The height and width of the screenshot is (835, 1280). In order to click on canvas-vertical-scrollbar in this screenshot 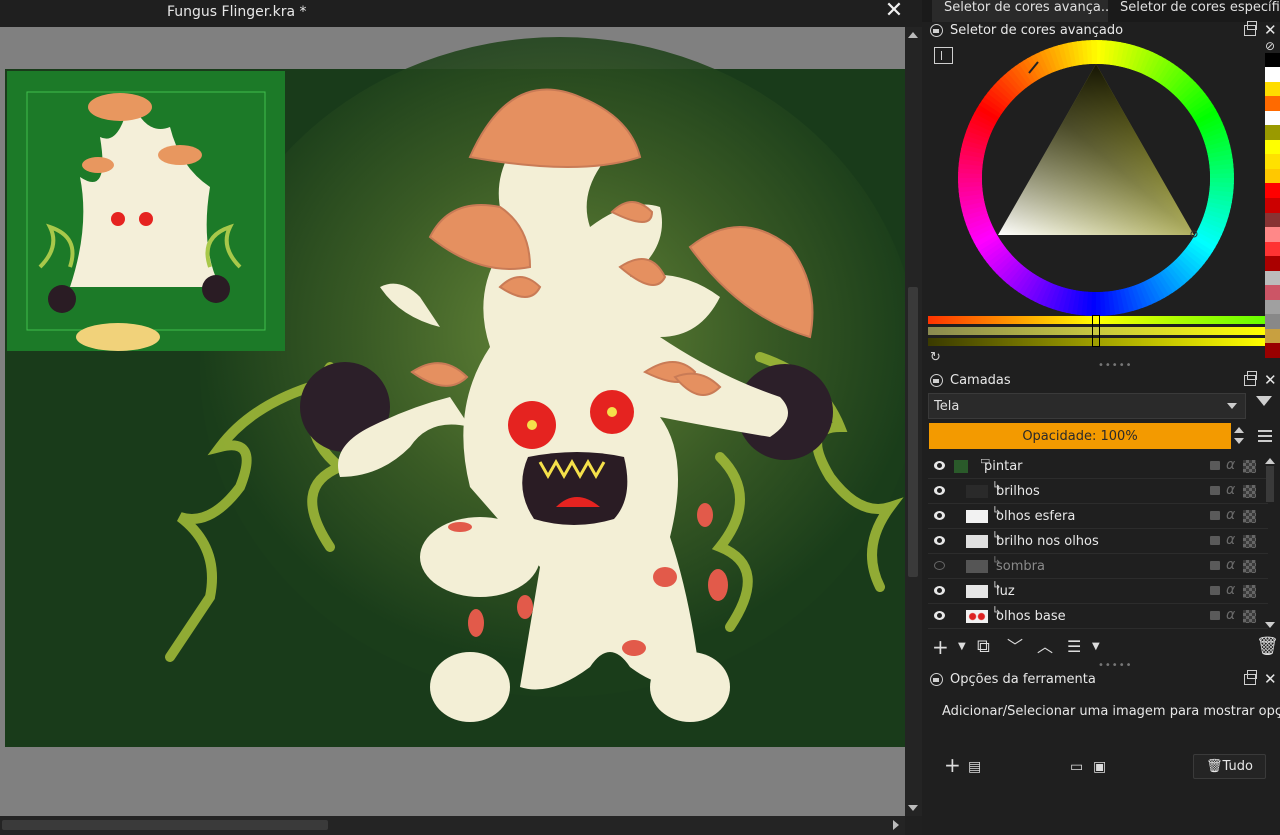, I will do `click(913, 421)`.